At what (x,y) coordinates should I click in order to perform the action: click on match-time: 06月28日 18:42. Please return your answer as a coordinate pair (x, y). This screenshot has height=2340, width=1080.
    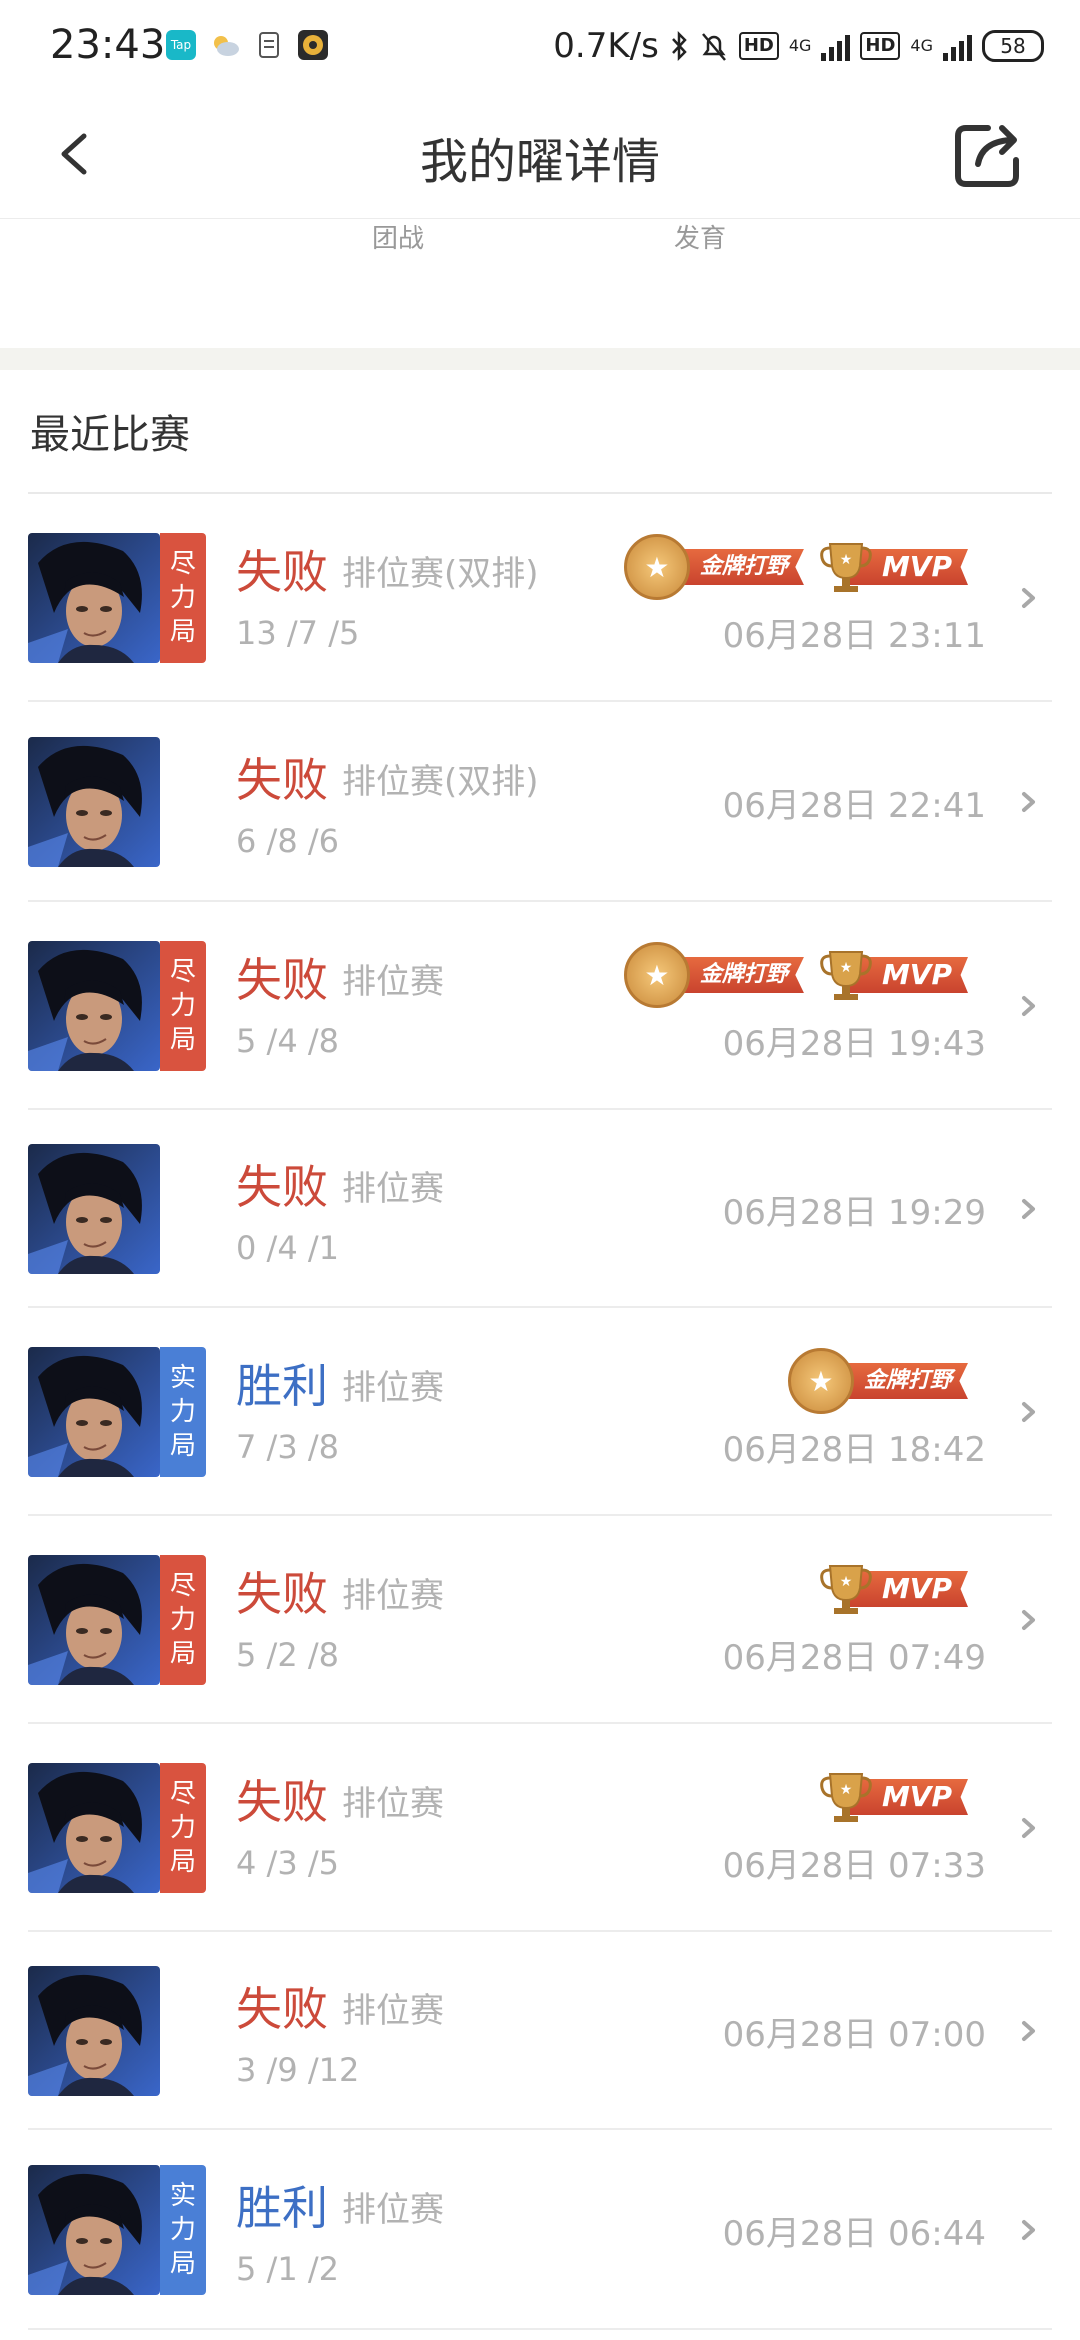
    Looking at the image, I should click on (854, 1450).